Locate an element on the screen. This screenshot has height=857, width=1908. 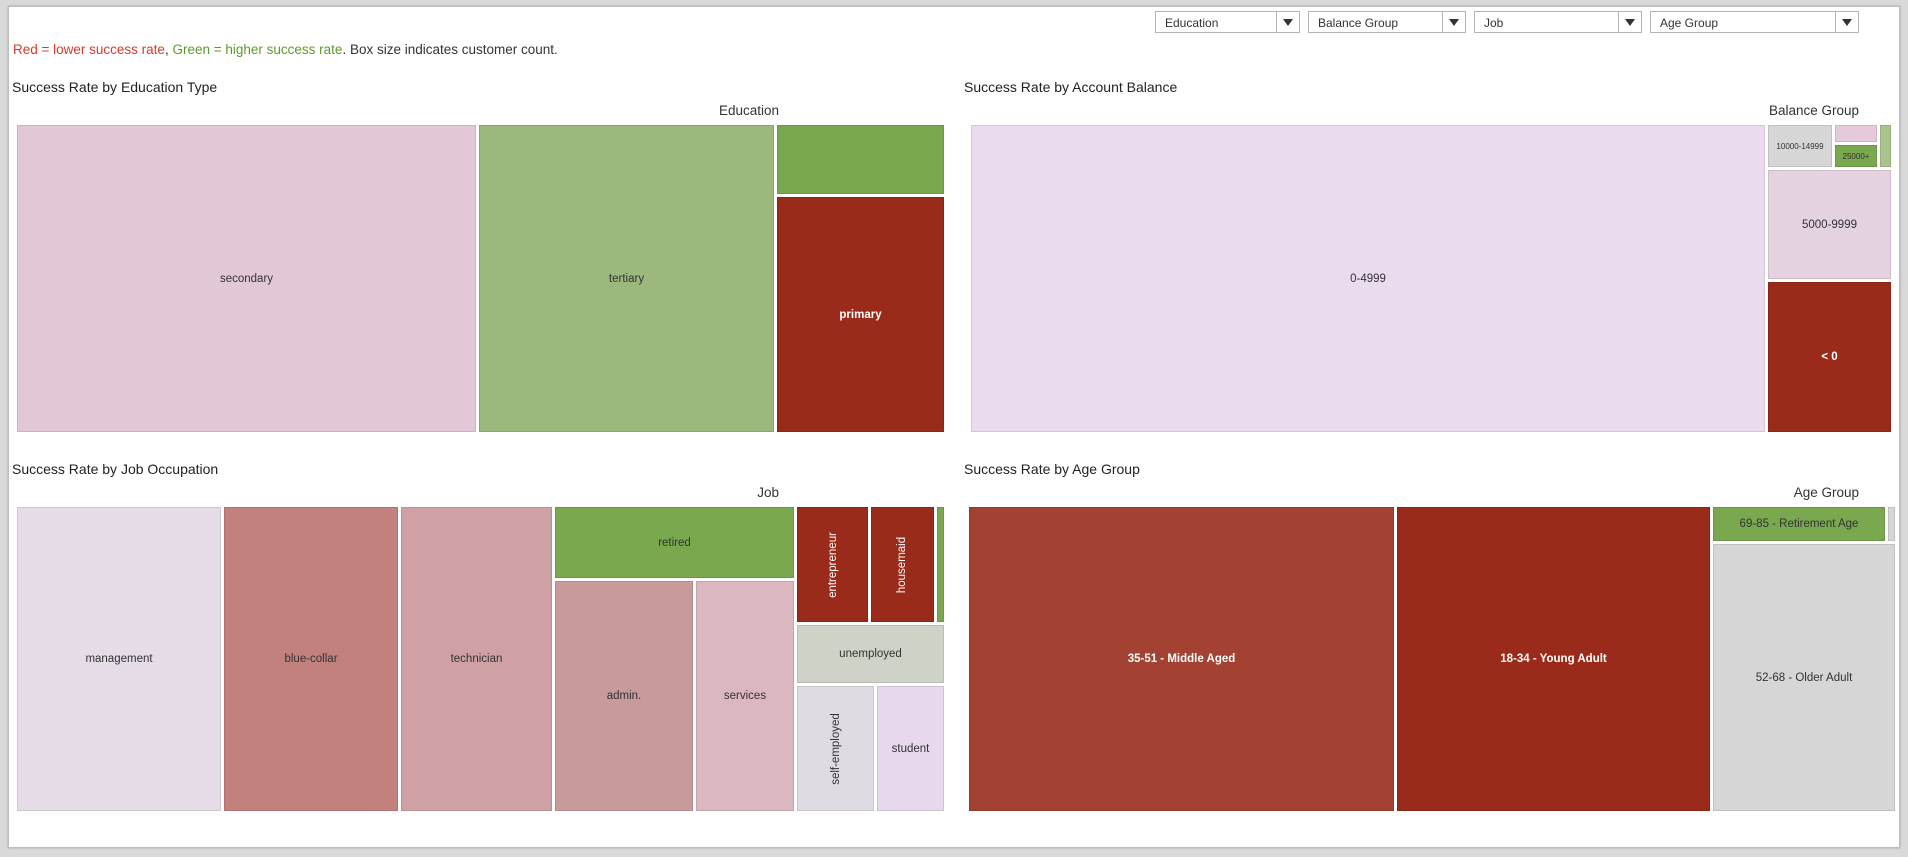
treemap-tile-age-unlabeled is located at coordinates (1891, 524).